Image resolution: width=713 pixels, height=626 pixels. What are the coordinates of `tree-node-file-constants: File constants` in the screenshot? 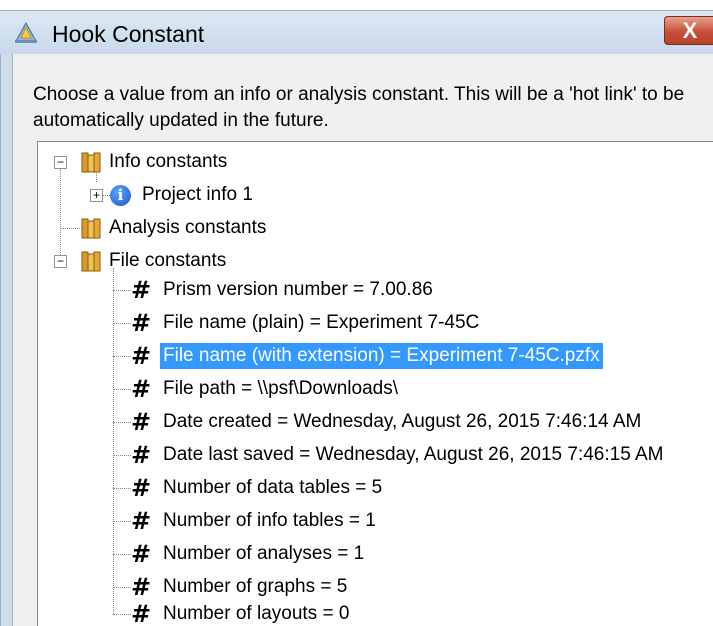 It's located at (154, 261).